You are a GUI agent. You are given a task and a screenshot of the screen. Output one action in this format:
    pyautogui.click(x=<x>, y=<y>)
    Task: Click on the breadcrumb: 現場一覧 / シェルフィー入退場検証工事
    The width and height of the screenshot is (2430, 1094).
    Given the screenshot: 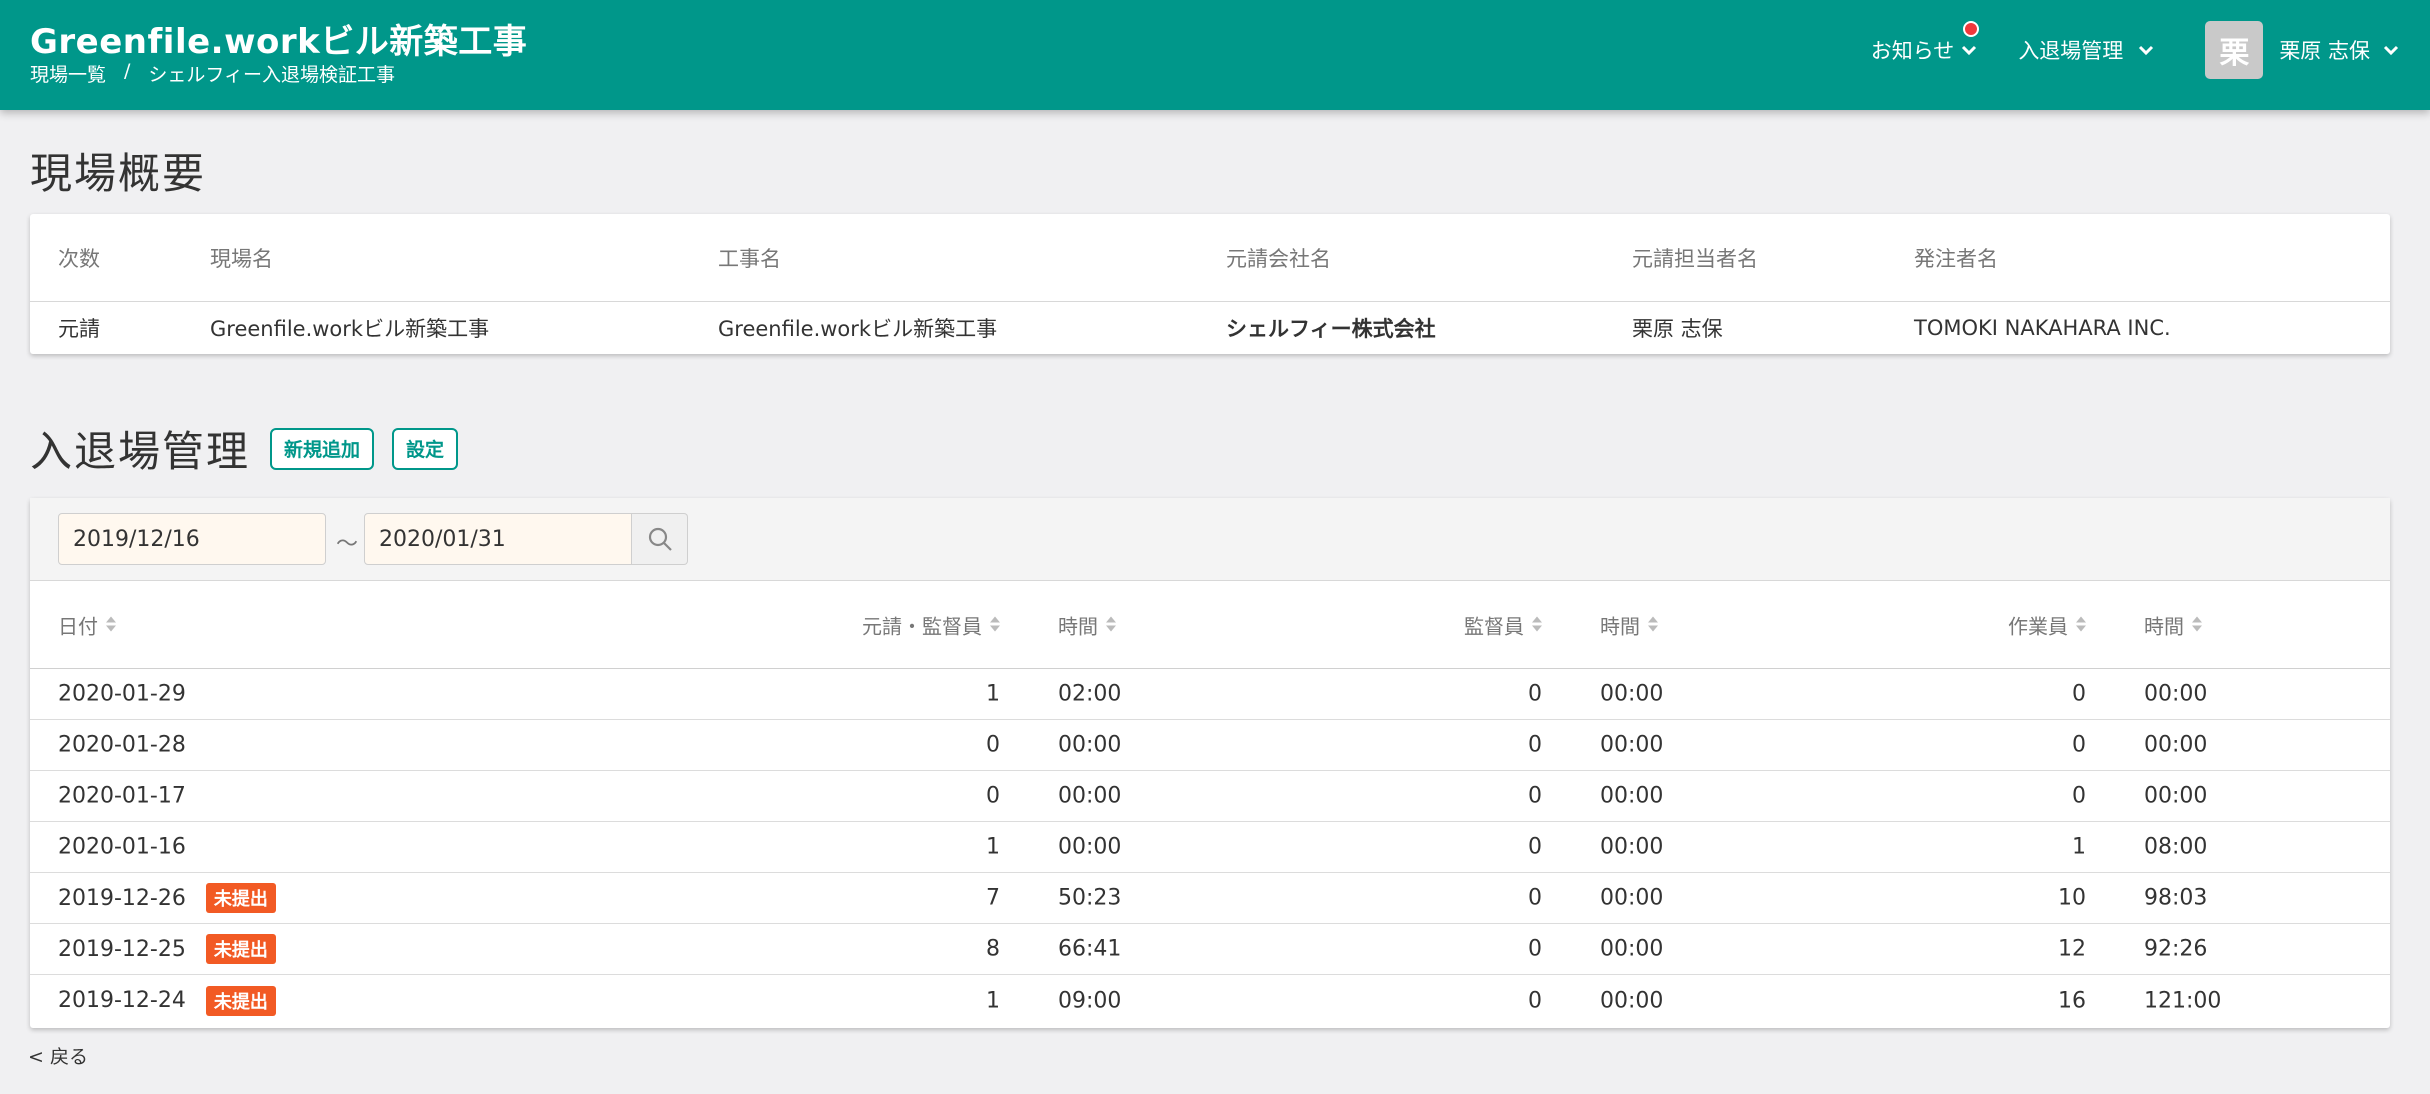 What is the action you would take?
    pyautogui.click(x=212, y=73)
    